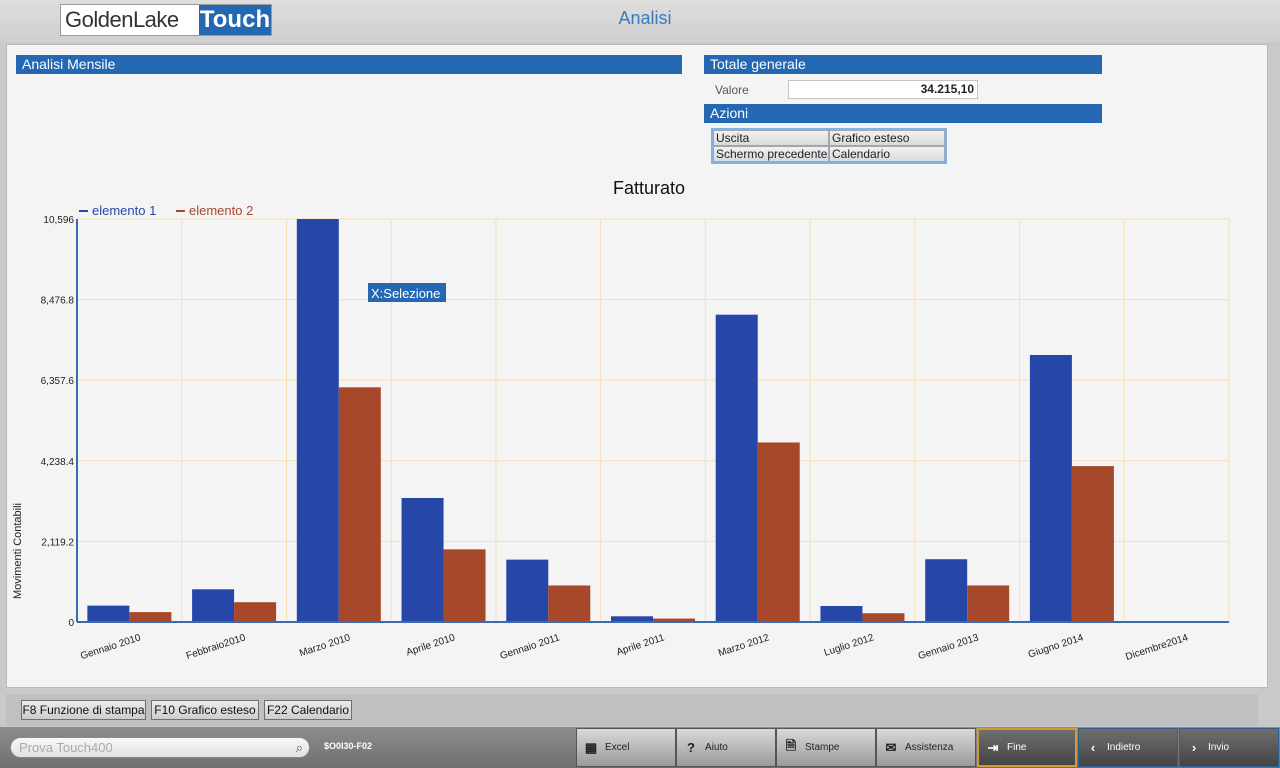 This screenshot has height=768, width=1280. What do you see at coordinates (1219, 747) in the screenshot?
I see `invio-label: Invio` at bounding box center [1219, 747].